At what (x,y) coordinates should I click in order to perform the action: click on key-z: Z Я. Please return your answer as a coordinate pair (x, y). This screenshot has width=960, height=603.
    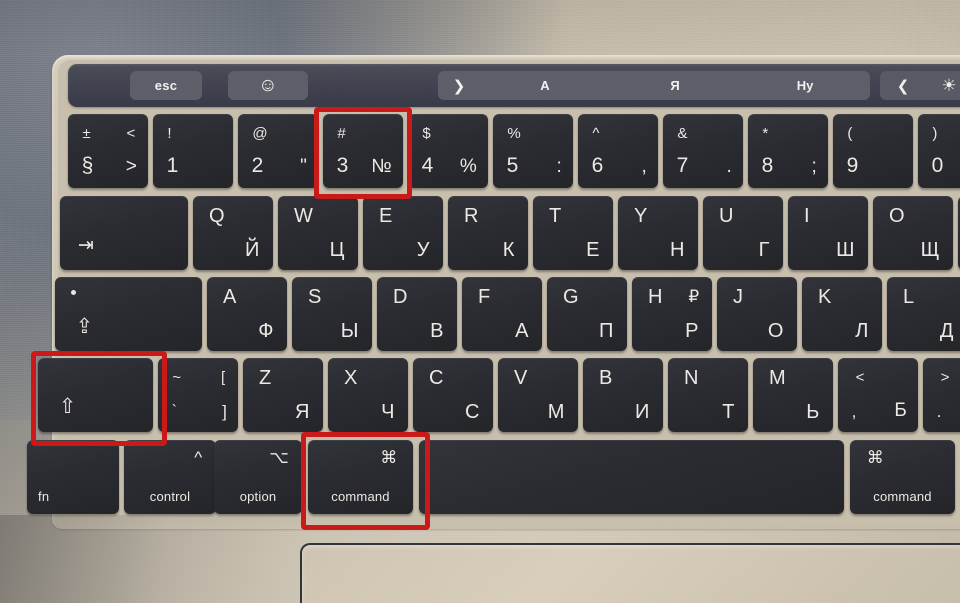
    Looking at the image, I should click on (283, 395).